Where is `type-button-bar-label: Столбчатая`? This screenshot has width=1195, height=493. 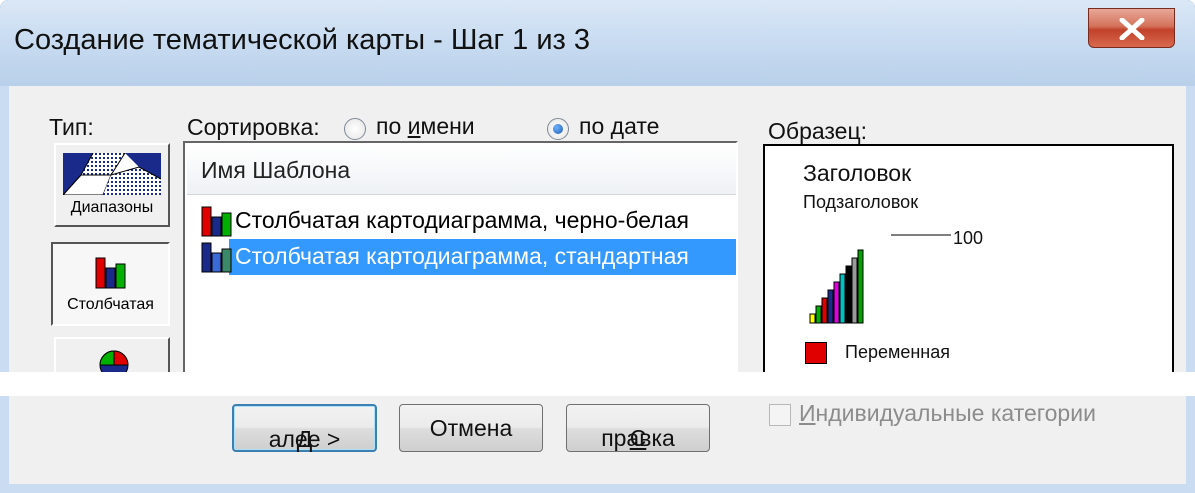 type-button-bar-label: Столбчатая is located at coordinates (110, 304).